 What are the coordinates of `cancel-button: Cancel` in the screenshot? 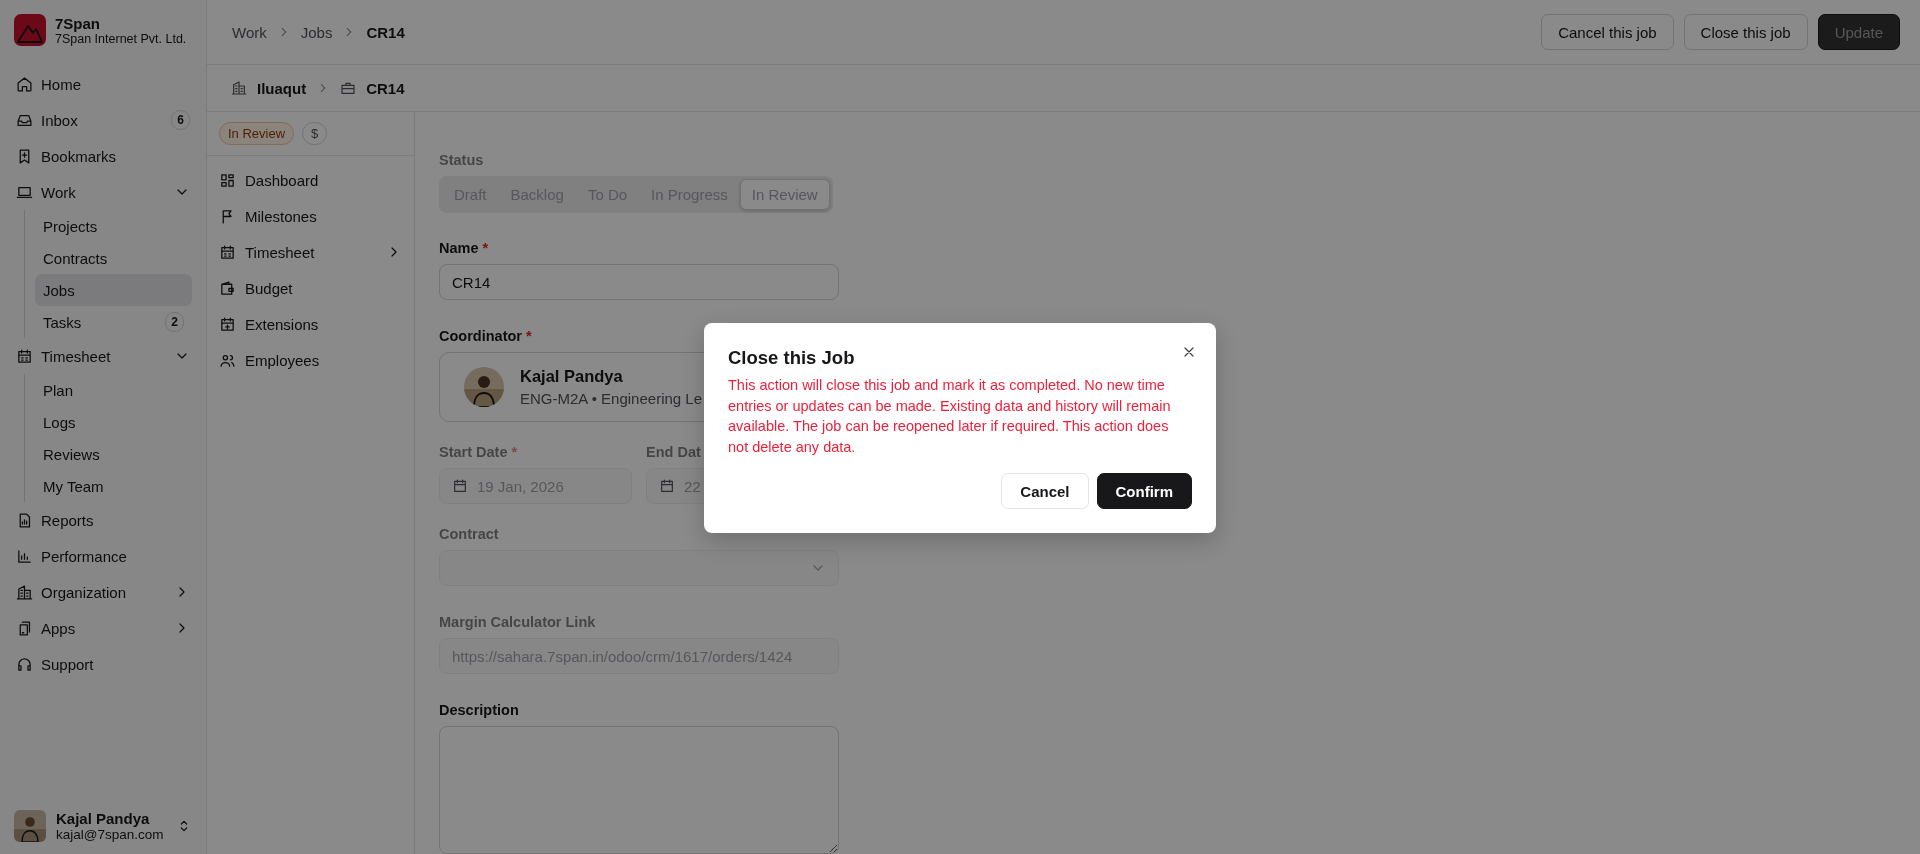 It's located at (1045, 491).